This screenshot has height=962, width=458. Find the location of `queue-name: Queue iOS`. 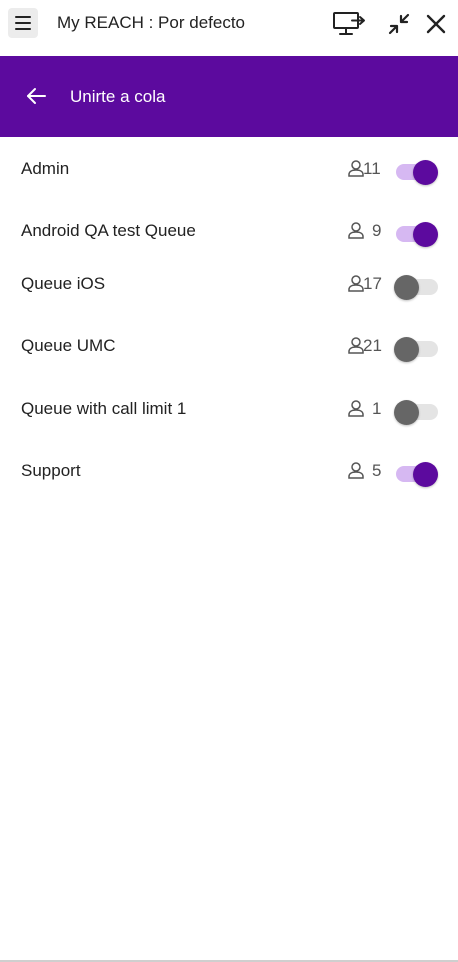

queue-name: Queue iOS is located at coordinates (63, 283).